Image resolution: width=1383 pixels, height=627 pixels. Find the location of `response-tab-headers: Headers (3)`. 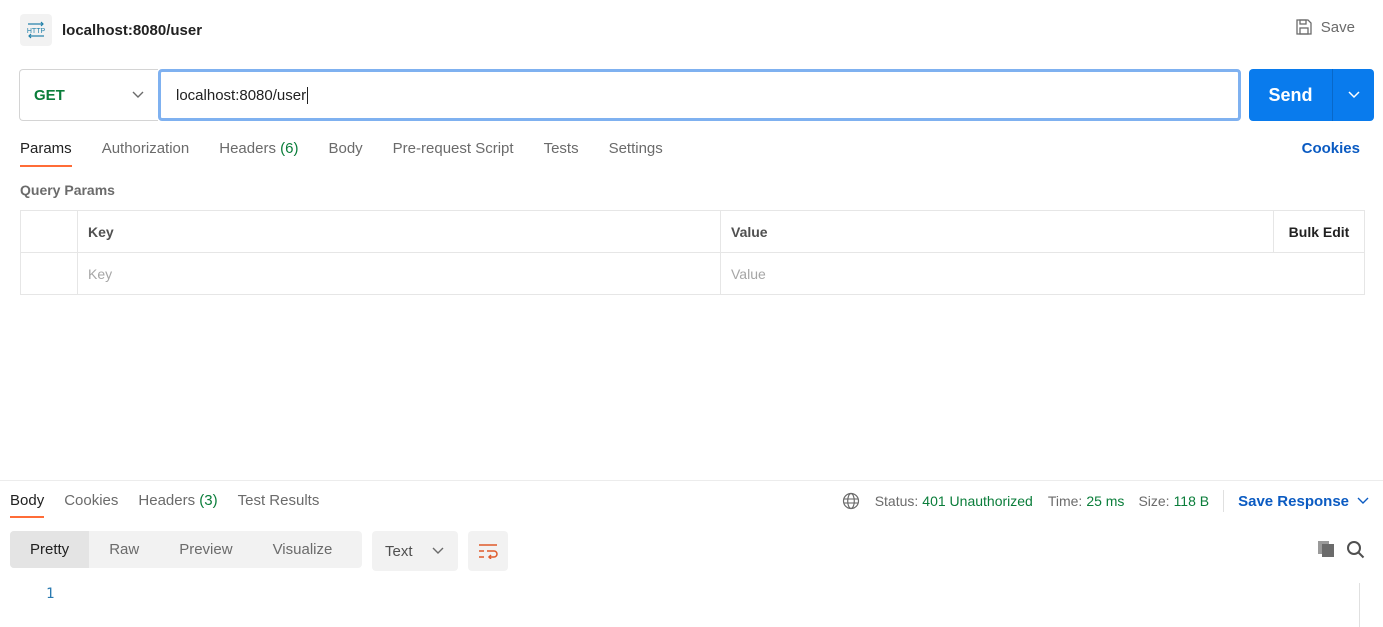

response-tab-headers: Headers (3) is located at coordinates (177, 505).